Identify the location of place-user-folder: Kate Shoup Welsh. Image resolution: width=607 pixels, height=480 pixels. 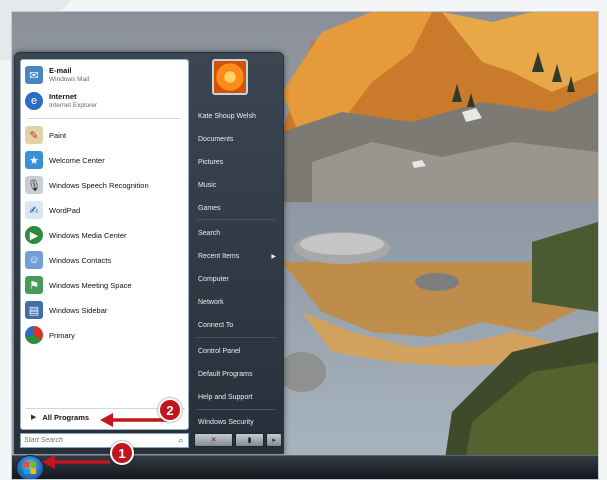
(238, 116).